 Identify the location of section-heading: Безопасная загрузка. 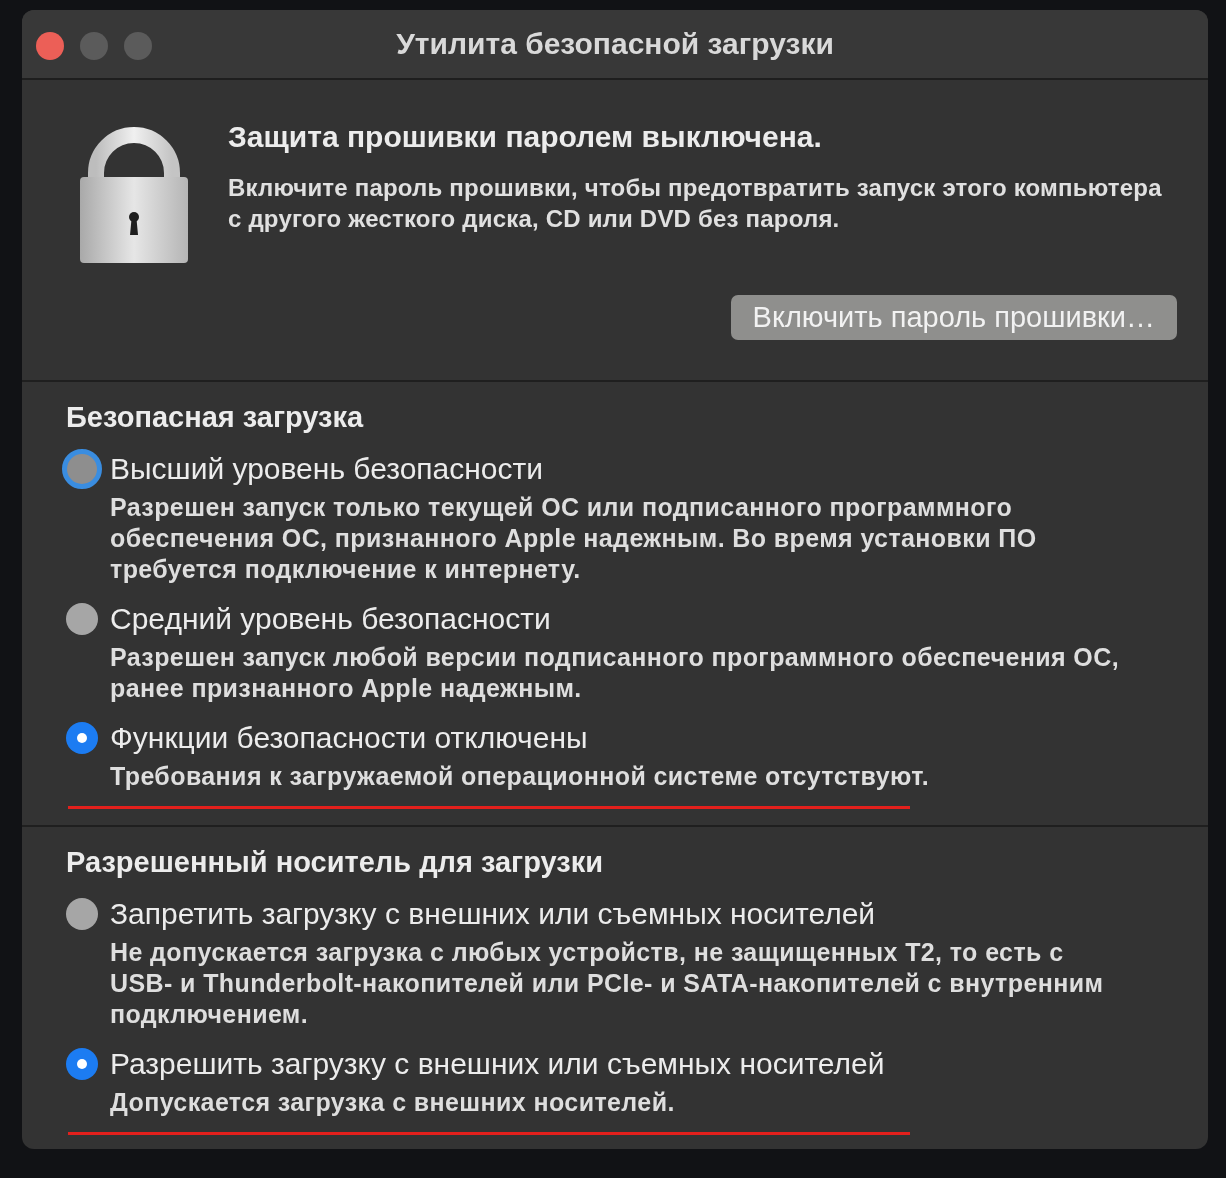
(215, 417).